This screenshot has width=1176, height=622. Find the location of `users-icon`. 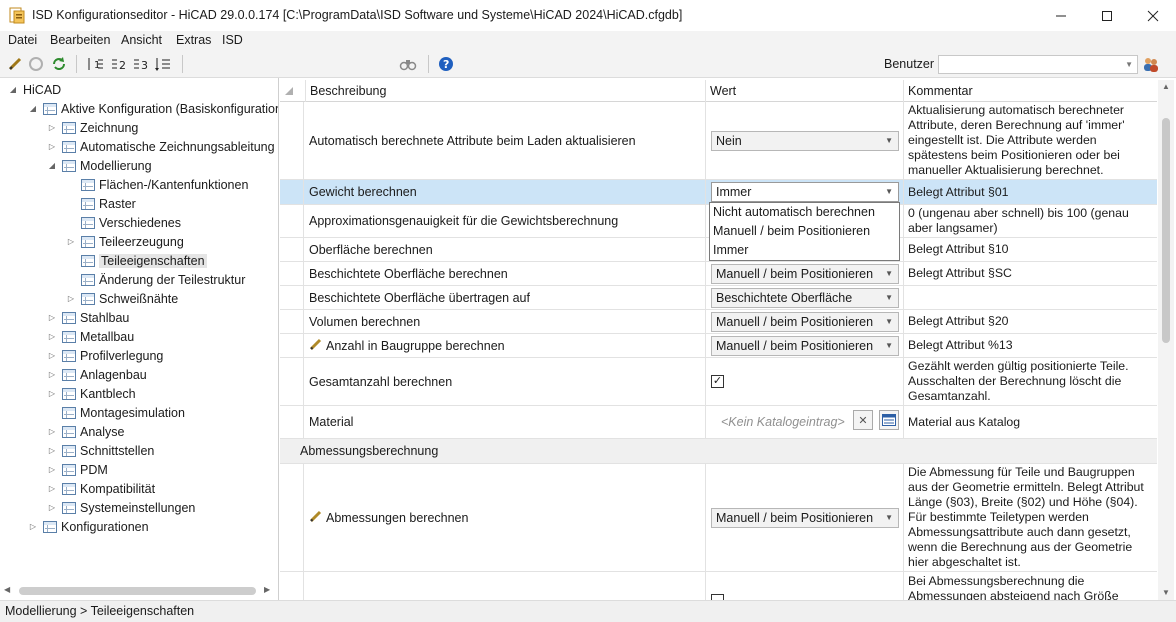

users-icon is located at coordinates (1151, 64).